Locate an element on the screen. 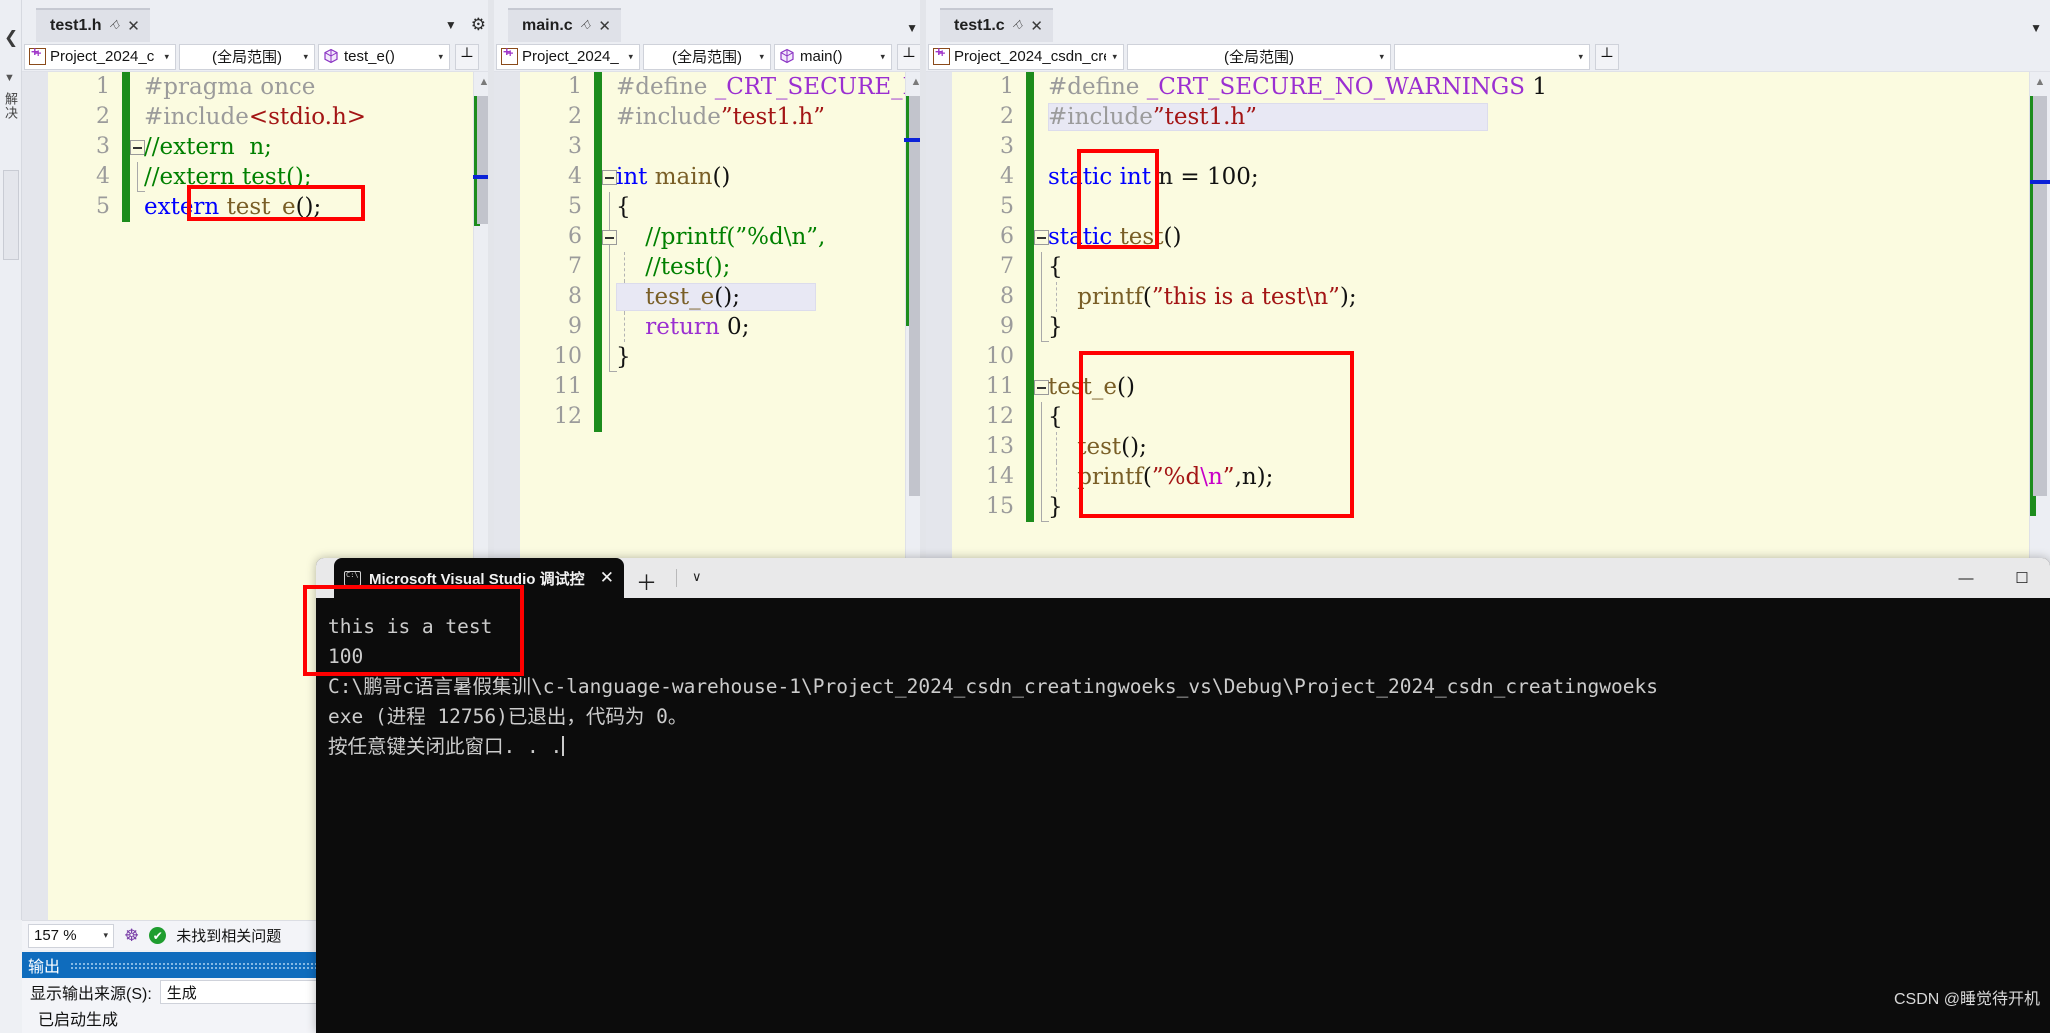 This screenshot has height=1033, width=2050. console-tab: Microsoft Visual Studio 调试控 ✕ is located at coordinates (479, 578).